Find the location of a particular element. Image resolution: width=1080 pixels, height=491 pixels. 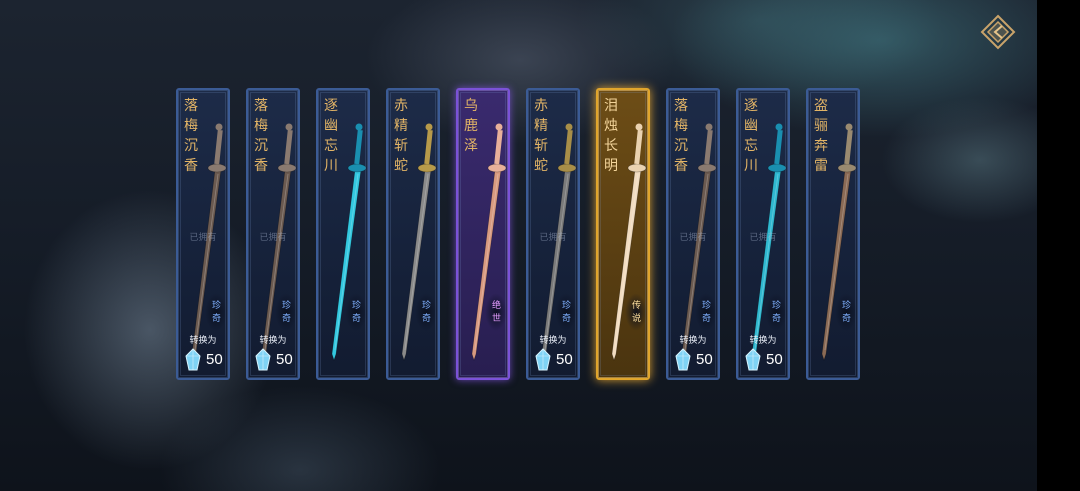

back-diamond-icon is located at coordinates (998, 32).